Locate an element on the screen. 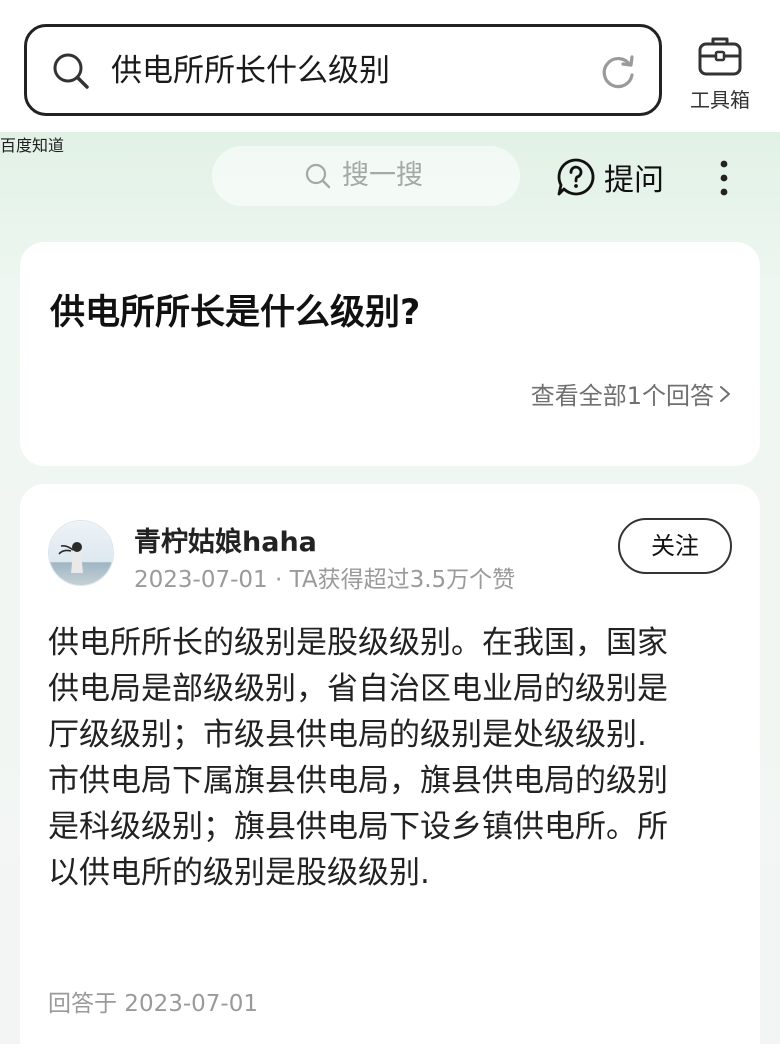  ask-label: 提问 is located at coordinates (634, 180).